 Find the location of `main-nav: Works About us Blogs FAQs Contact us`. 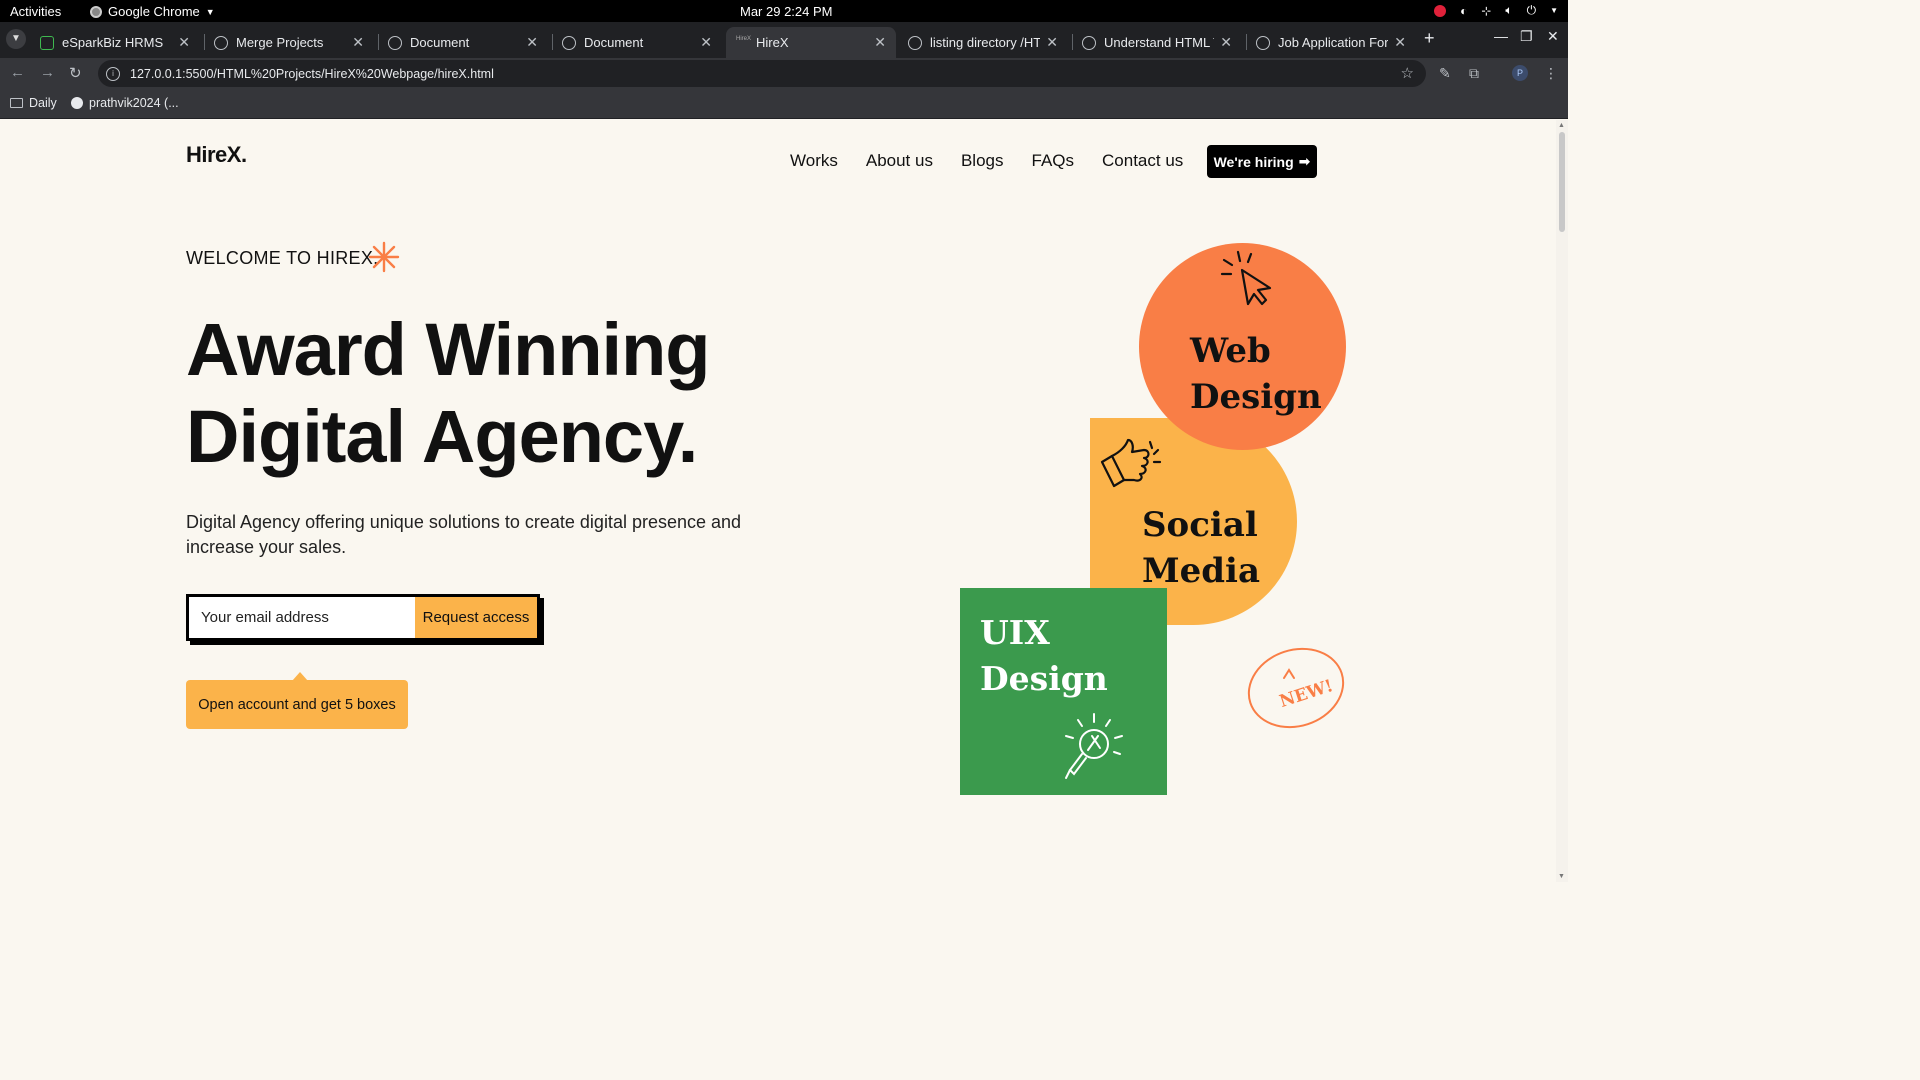

main-nav: Works About us Blogs FAQs Contact us is located at coordinates (986, 161).